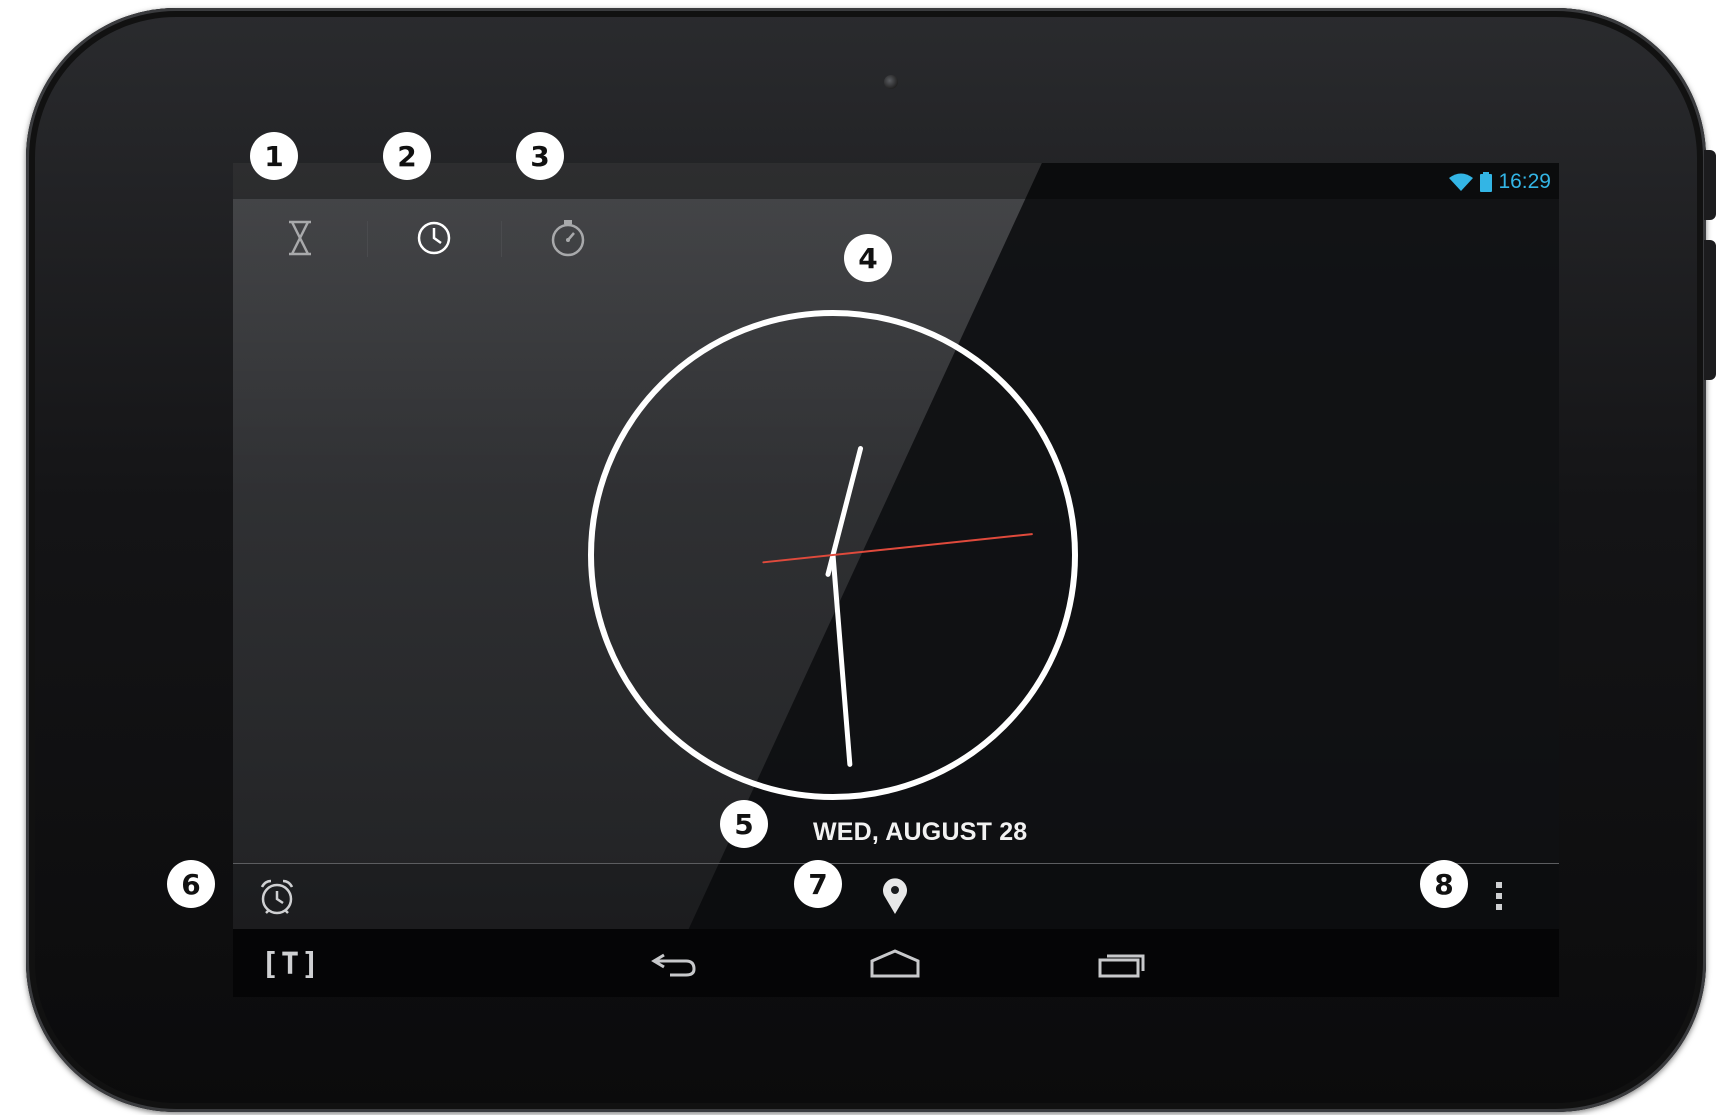 The width and height of the screenshot is (1717, 1115). Describe the element at coordinates (920, 832) in the screenshot. I see `date-label: WED, AUGUST 28` at that location.